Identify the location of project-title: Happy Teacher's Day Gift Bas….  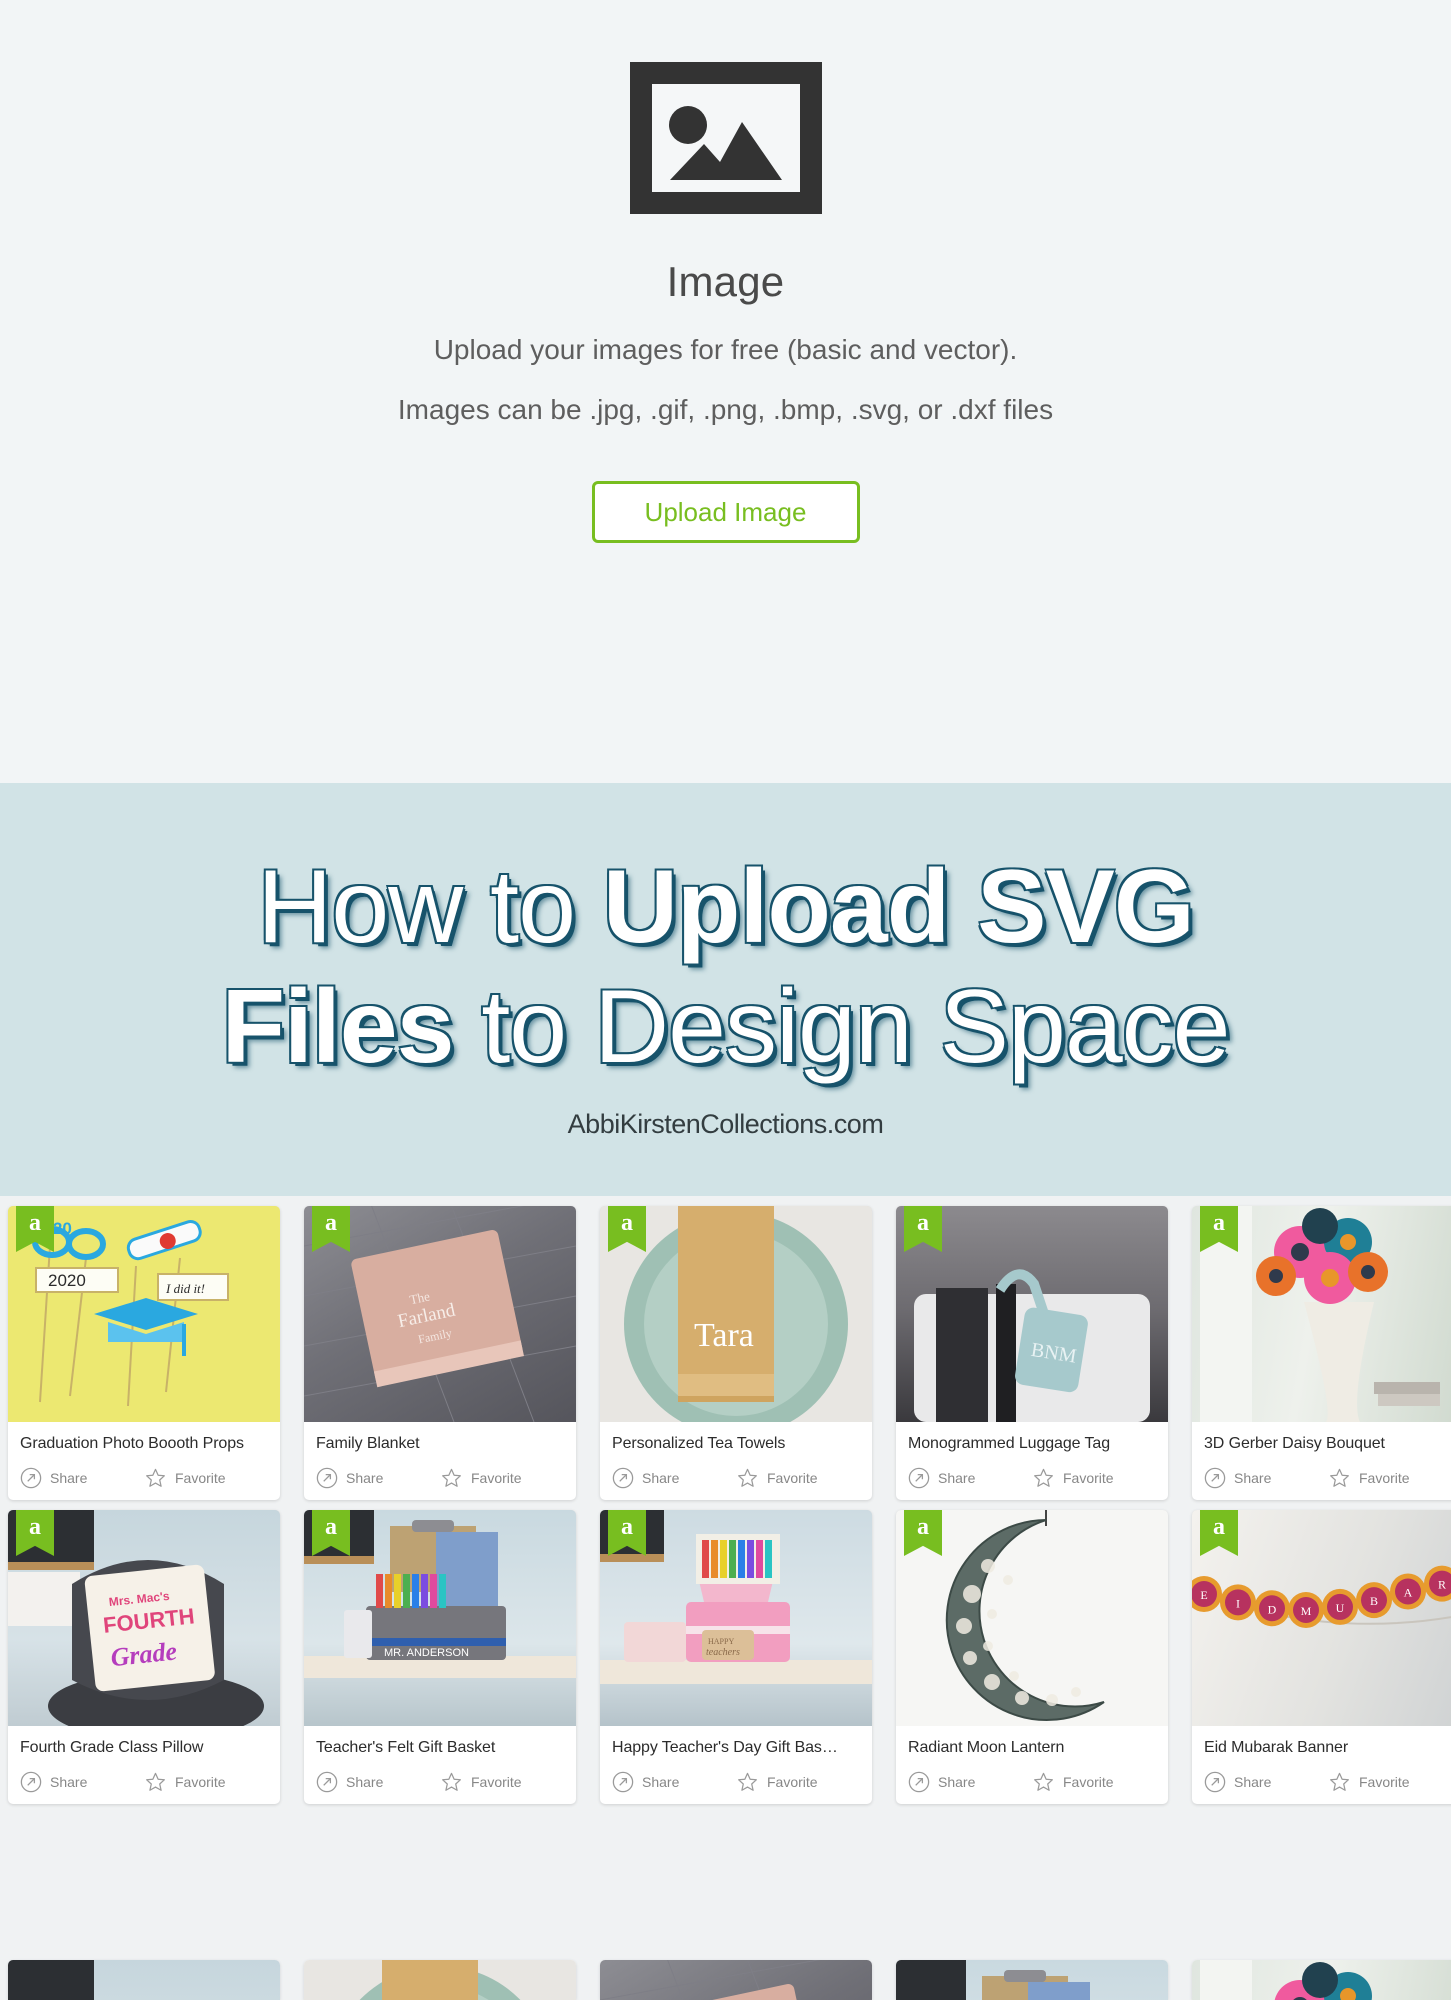
(725, 1747).